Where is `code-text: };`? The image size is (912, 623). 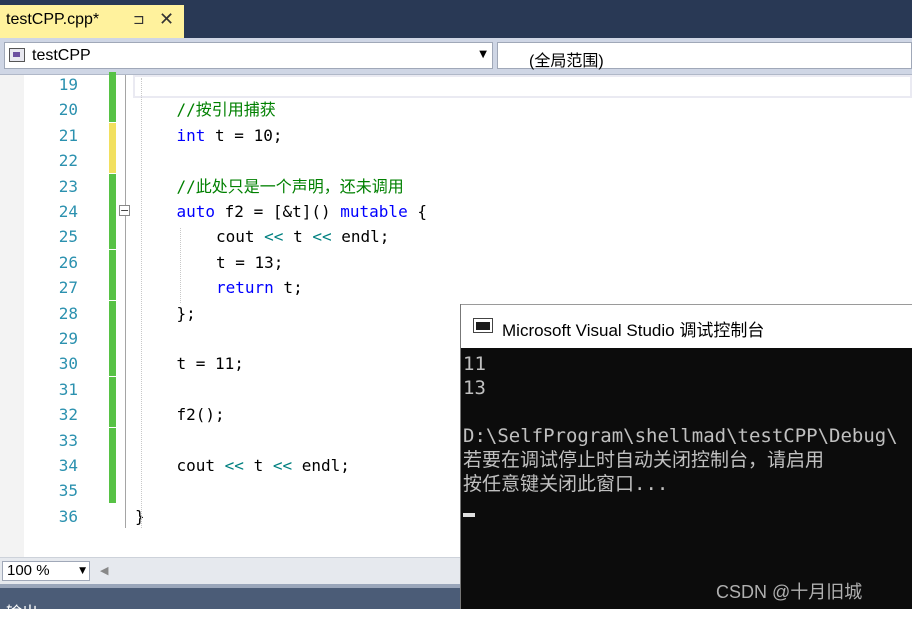 code-text: }; is located at coordinates (186, 313).